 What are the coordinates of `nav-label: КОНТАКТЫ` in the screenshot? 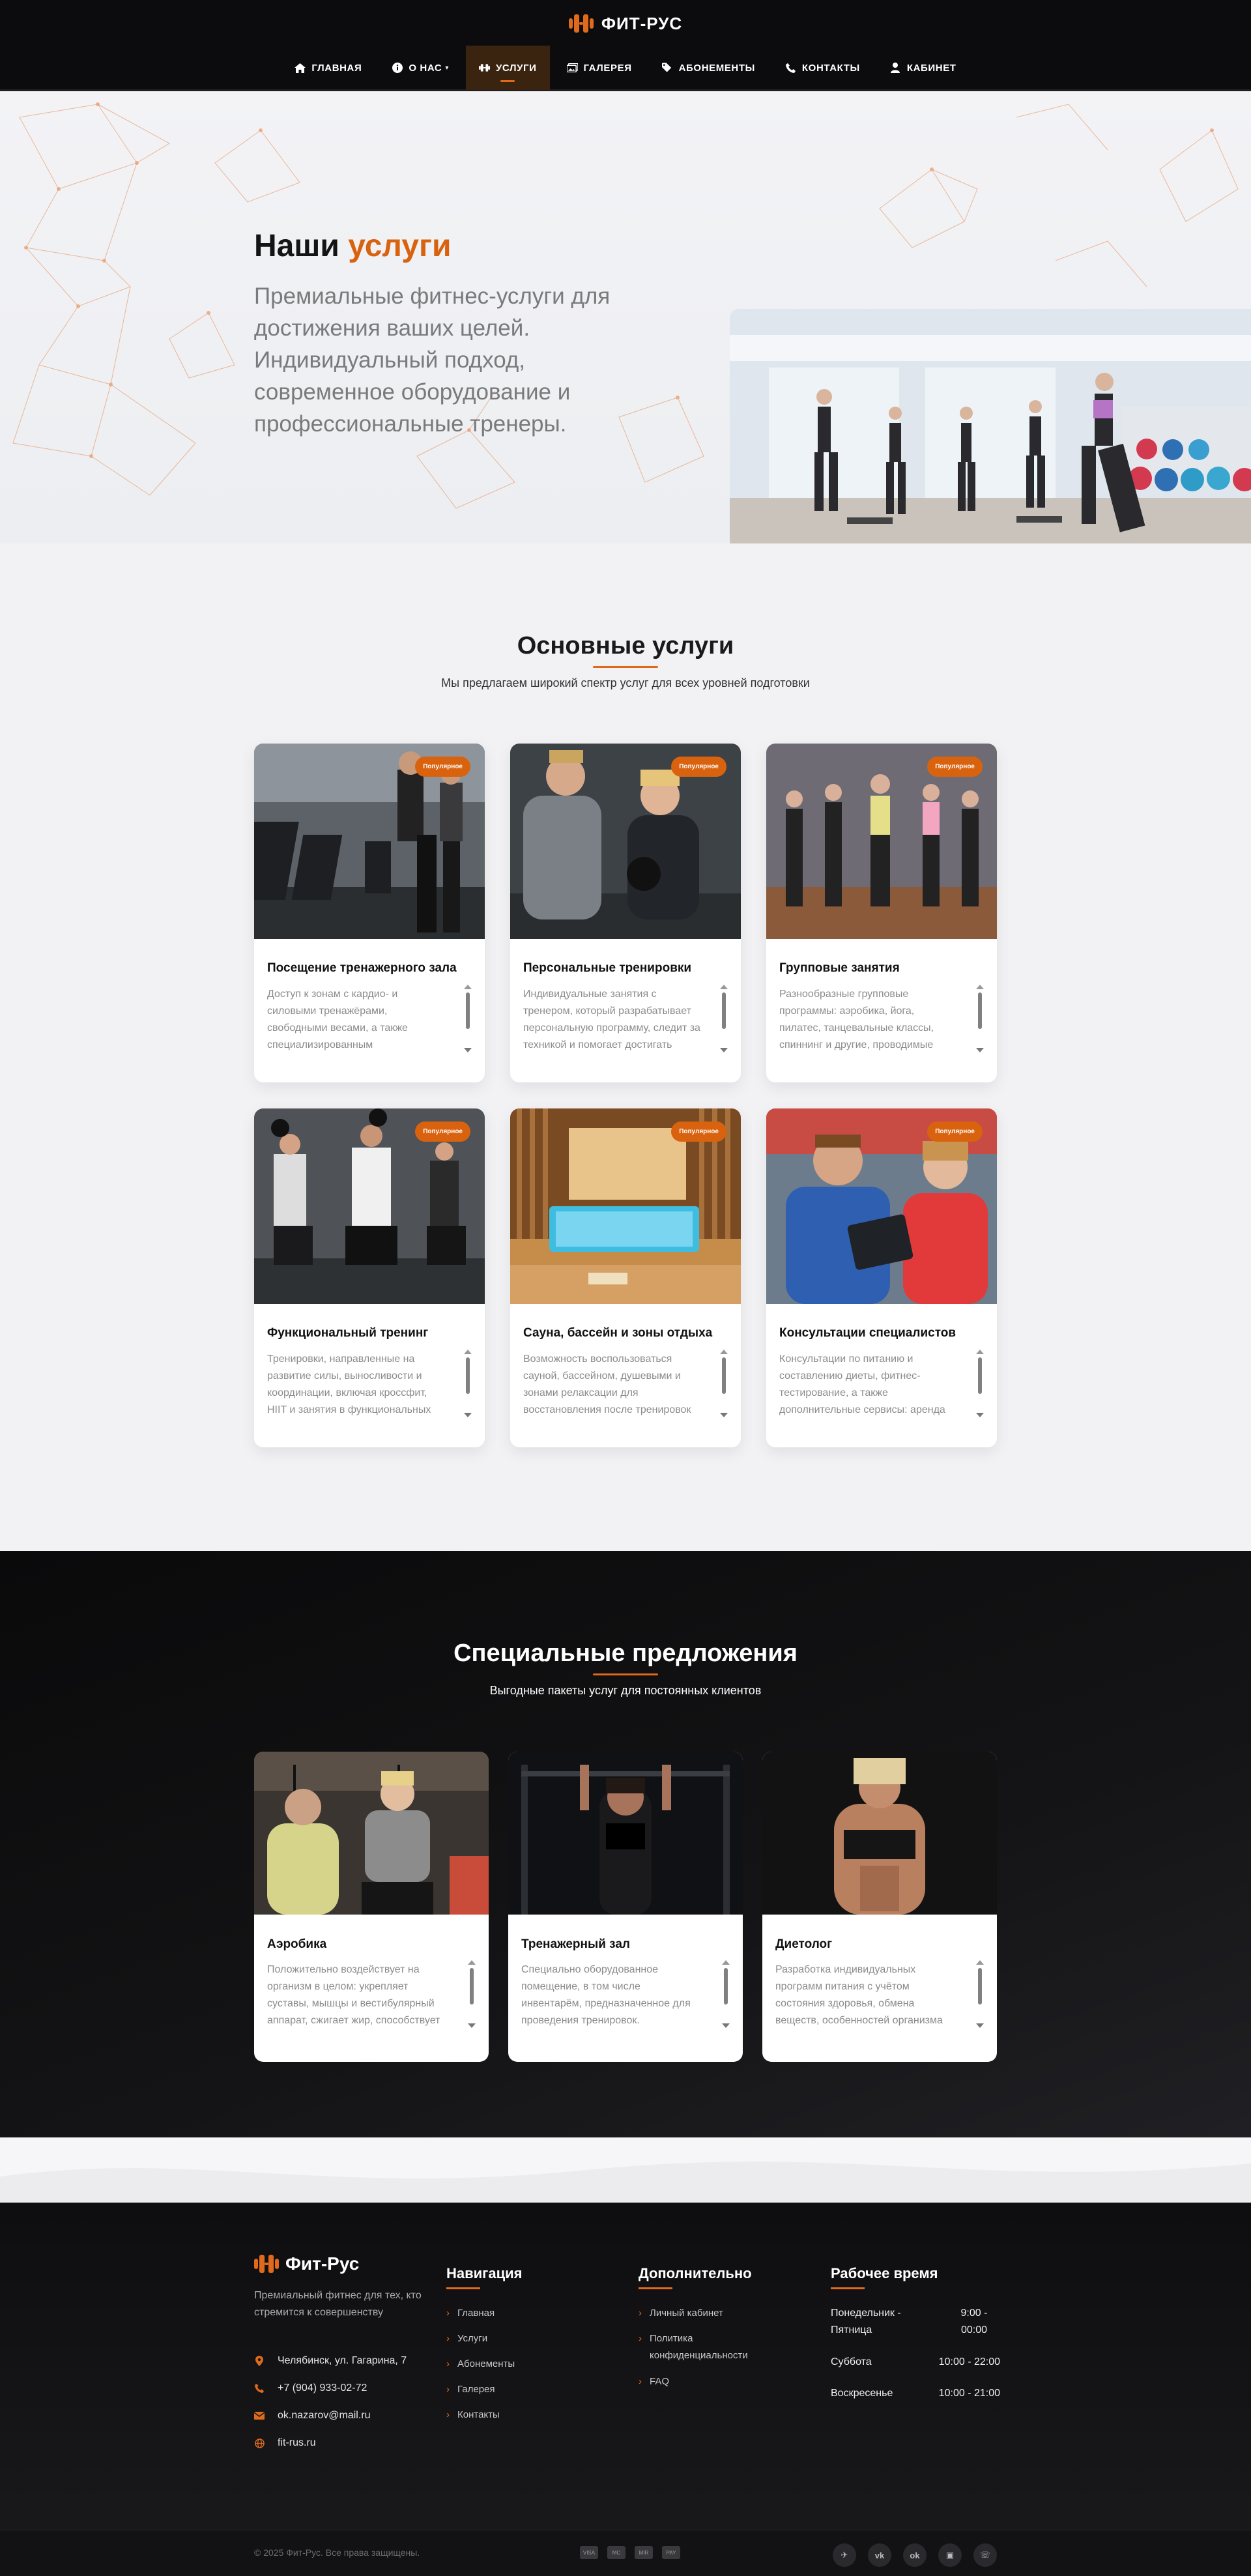 It's located at (830, 68).